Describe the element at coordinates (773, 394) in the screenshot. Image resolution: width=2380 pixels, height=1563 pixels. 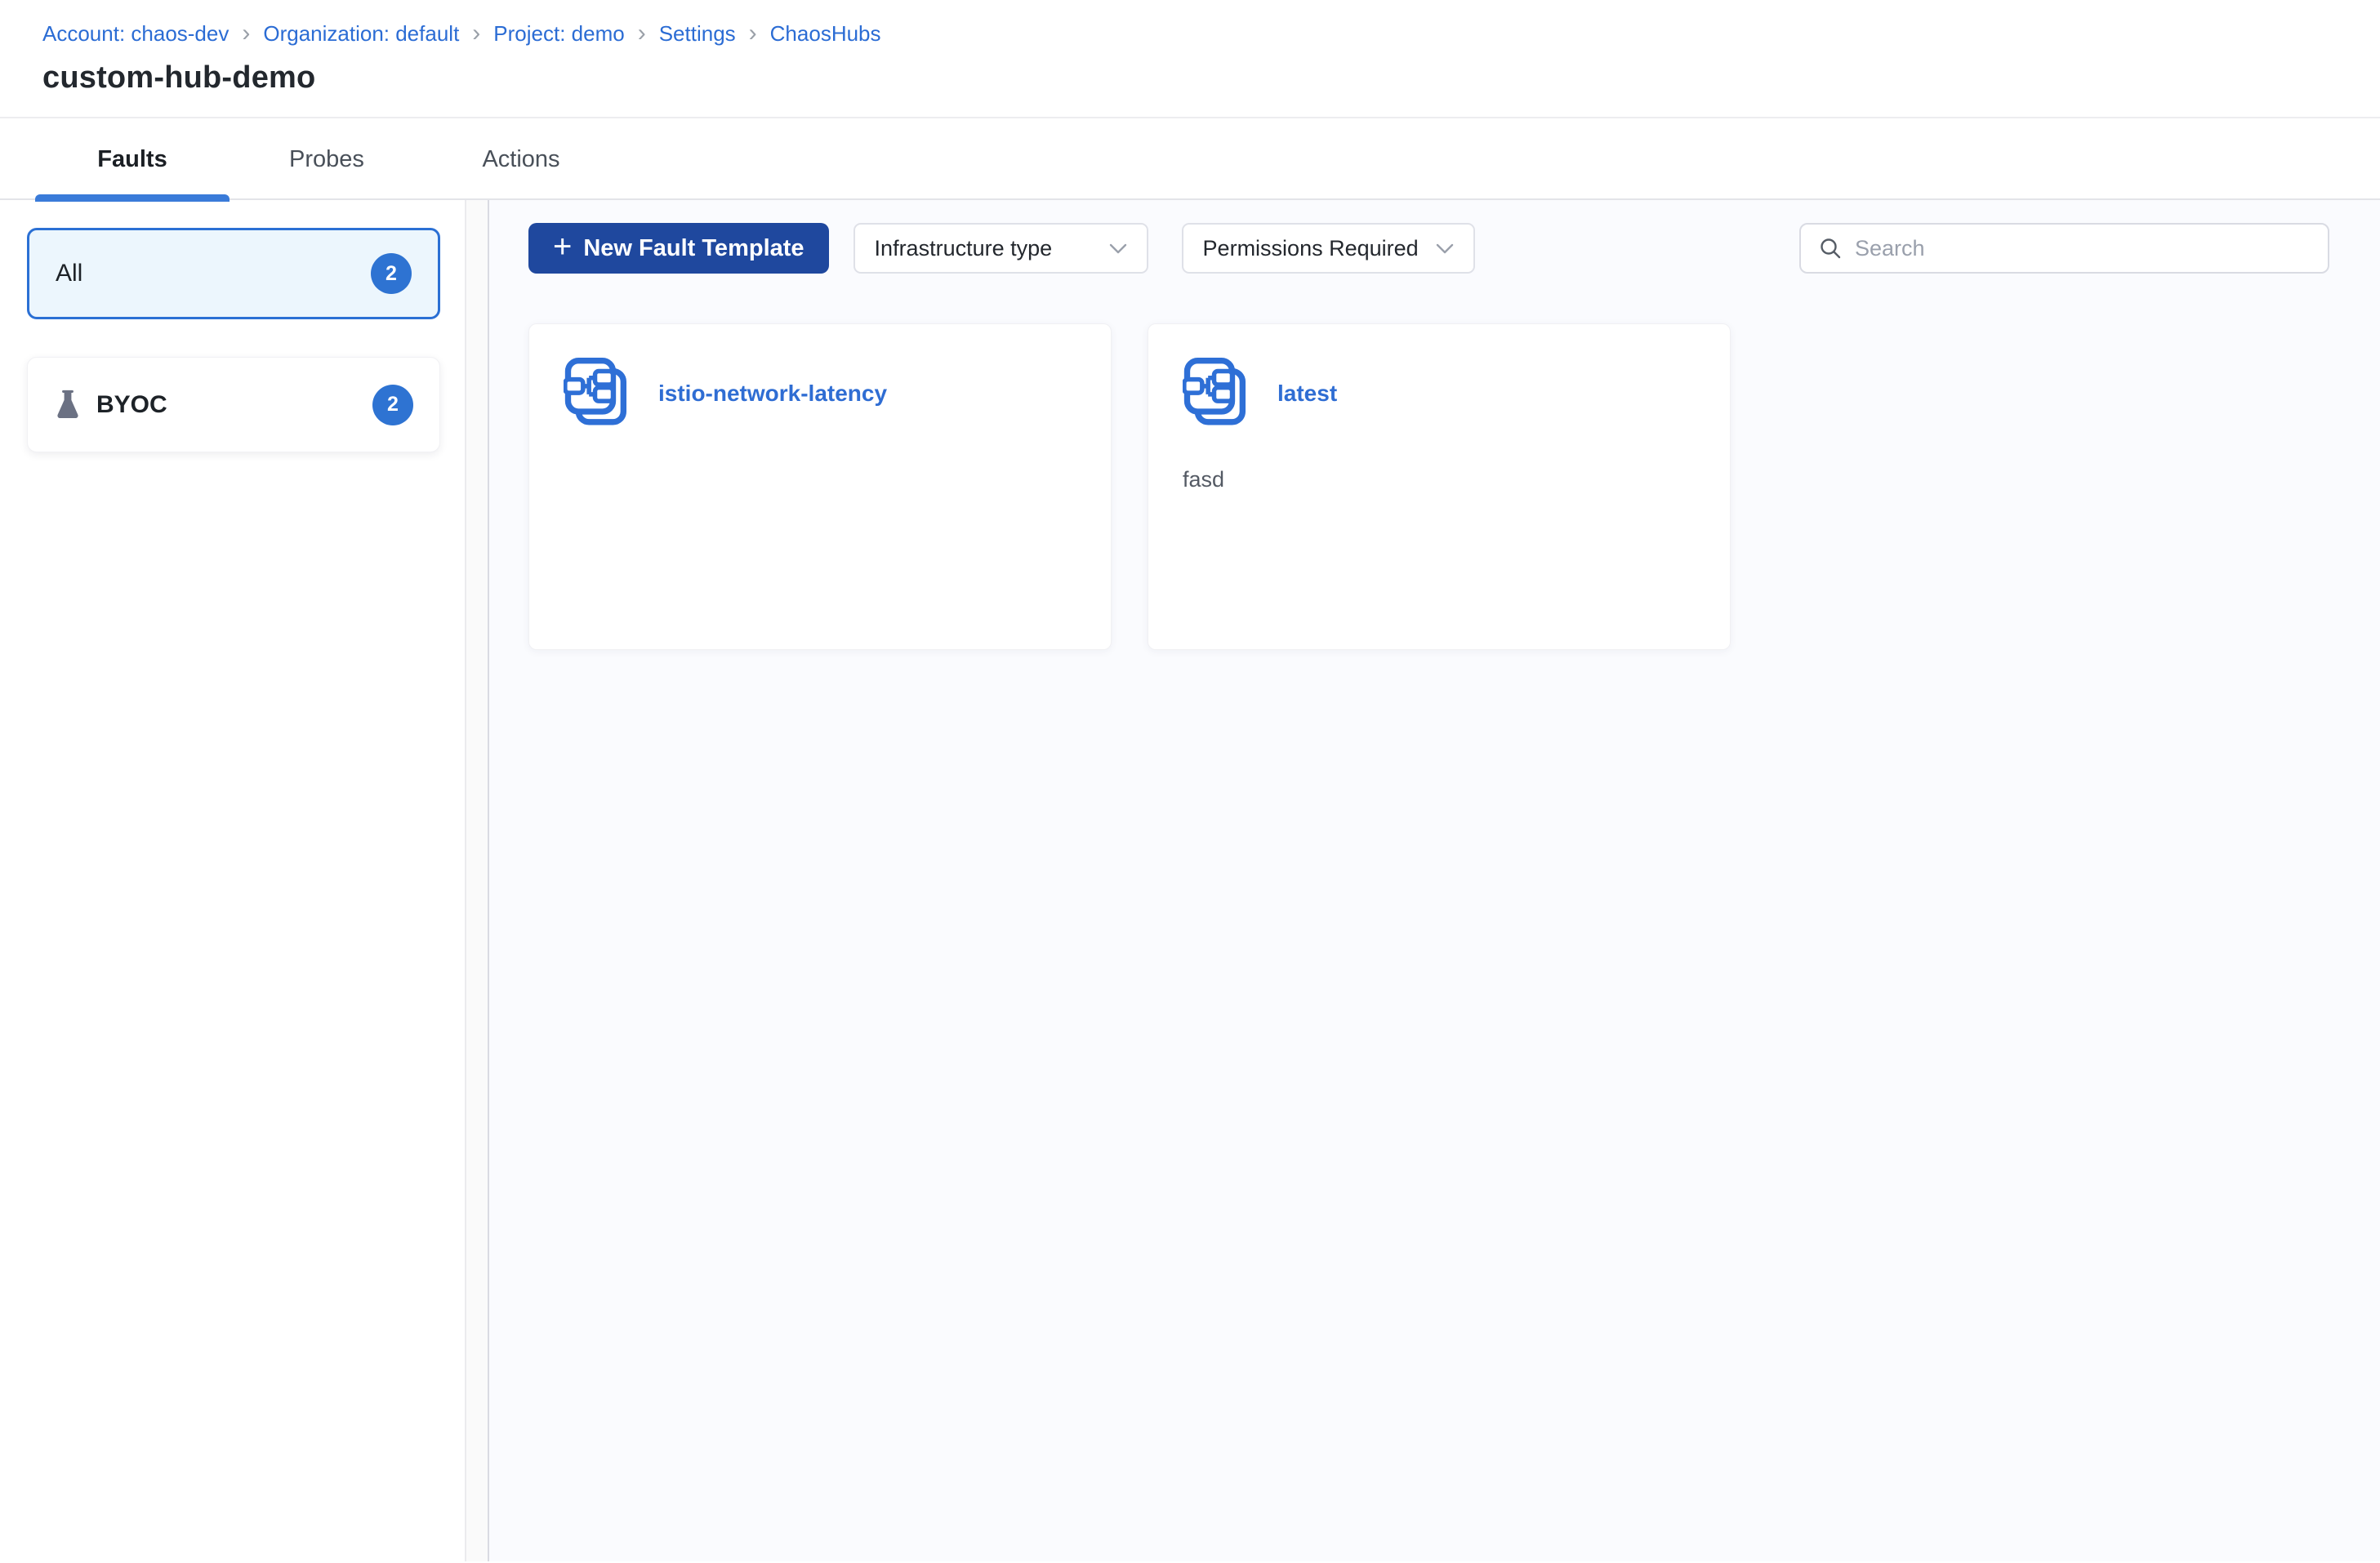
I see `fault-template-name: istio-network-latency` at that location.